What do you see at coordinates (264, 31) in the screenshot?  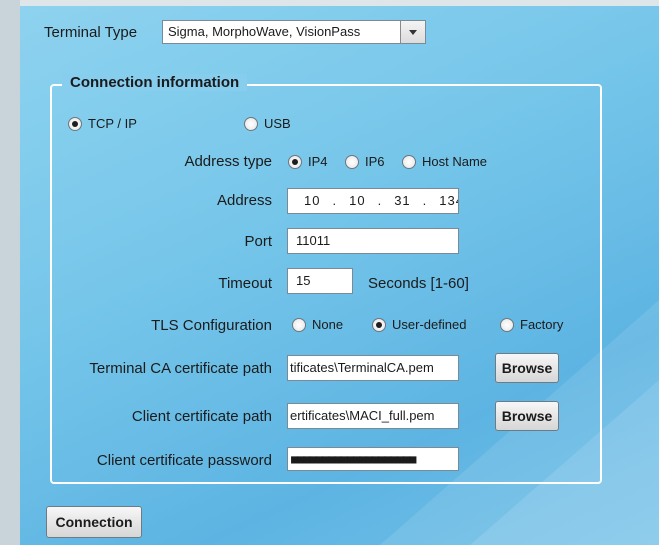 I see `terminal-type-selected: Sigma, MorphoWave, VisionPass` at bounding box center [264, 31].